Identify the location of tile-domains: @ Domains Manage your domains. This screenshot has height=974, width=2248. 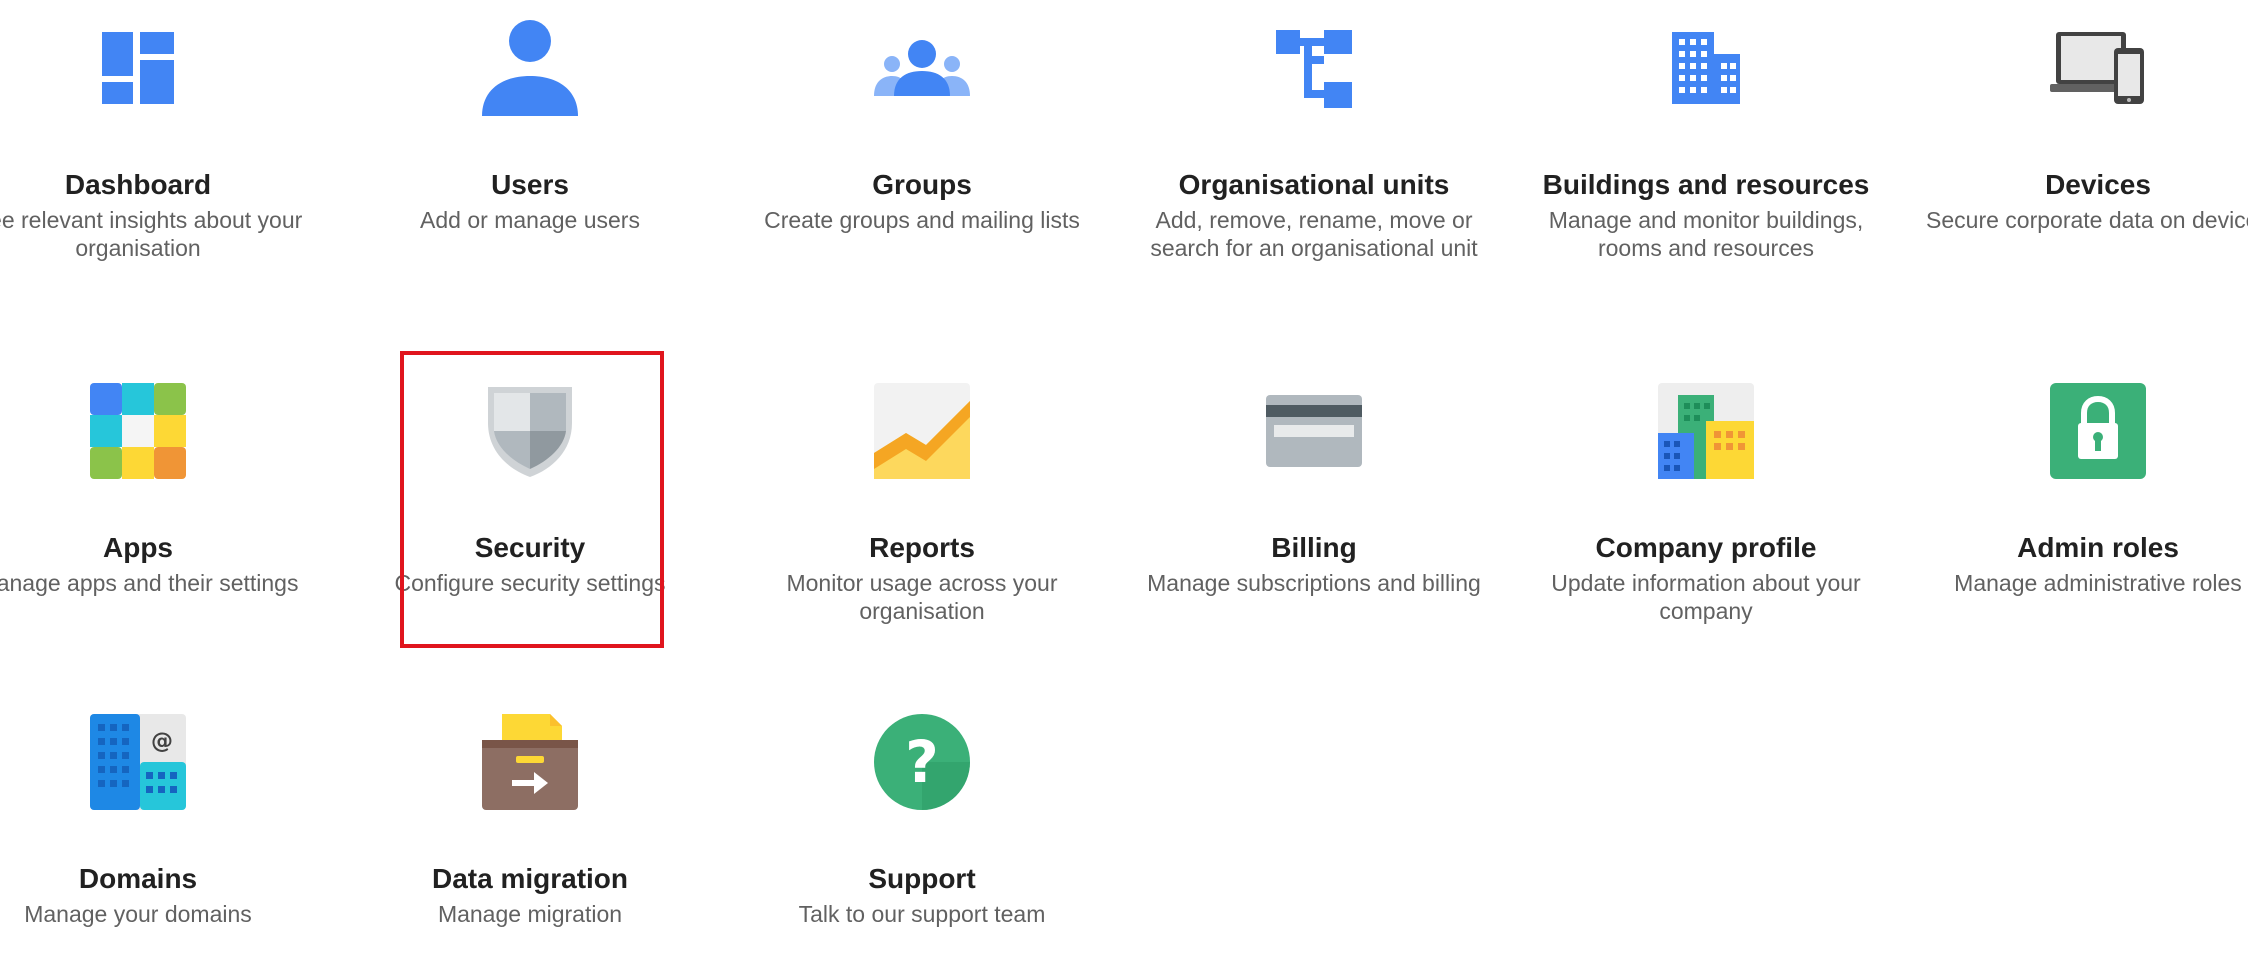
(167, 821).